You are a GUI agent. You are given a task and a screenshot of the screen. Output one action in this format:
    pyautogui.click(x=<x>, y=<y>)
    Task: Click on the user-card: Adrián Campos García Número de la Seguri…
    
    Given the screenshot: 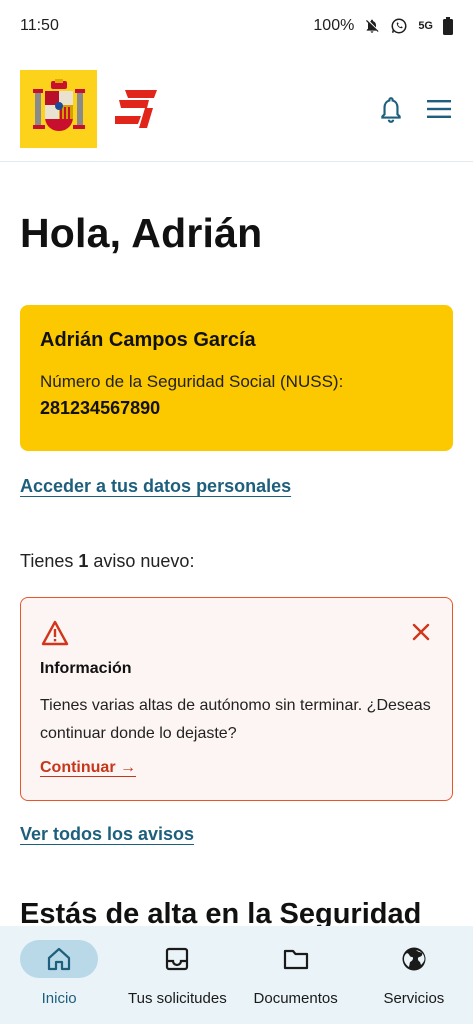 What is the action you would take?
    pyautogui.click(x=236, y=378)
    